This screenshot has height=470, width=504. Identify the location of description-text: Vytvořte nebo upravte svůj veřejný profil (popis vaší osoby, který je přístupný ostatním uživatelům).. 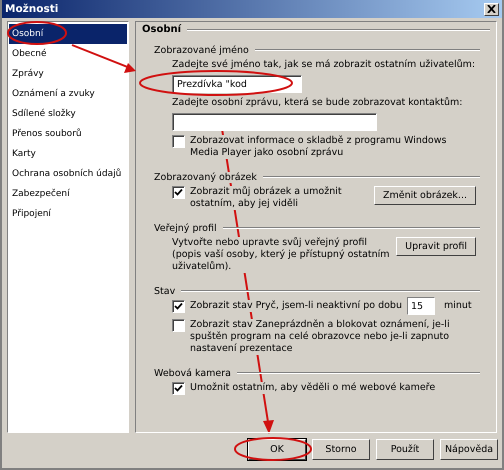
(281, 255).